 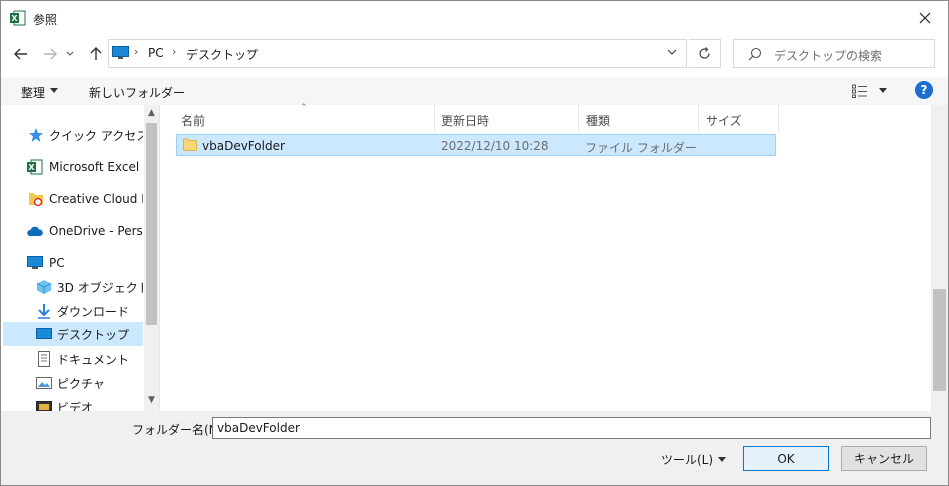 What do you see at coordinates (35, 231) in the screenshot?
I see `onedrive-icon` at bounding box center [35, 231].